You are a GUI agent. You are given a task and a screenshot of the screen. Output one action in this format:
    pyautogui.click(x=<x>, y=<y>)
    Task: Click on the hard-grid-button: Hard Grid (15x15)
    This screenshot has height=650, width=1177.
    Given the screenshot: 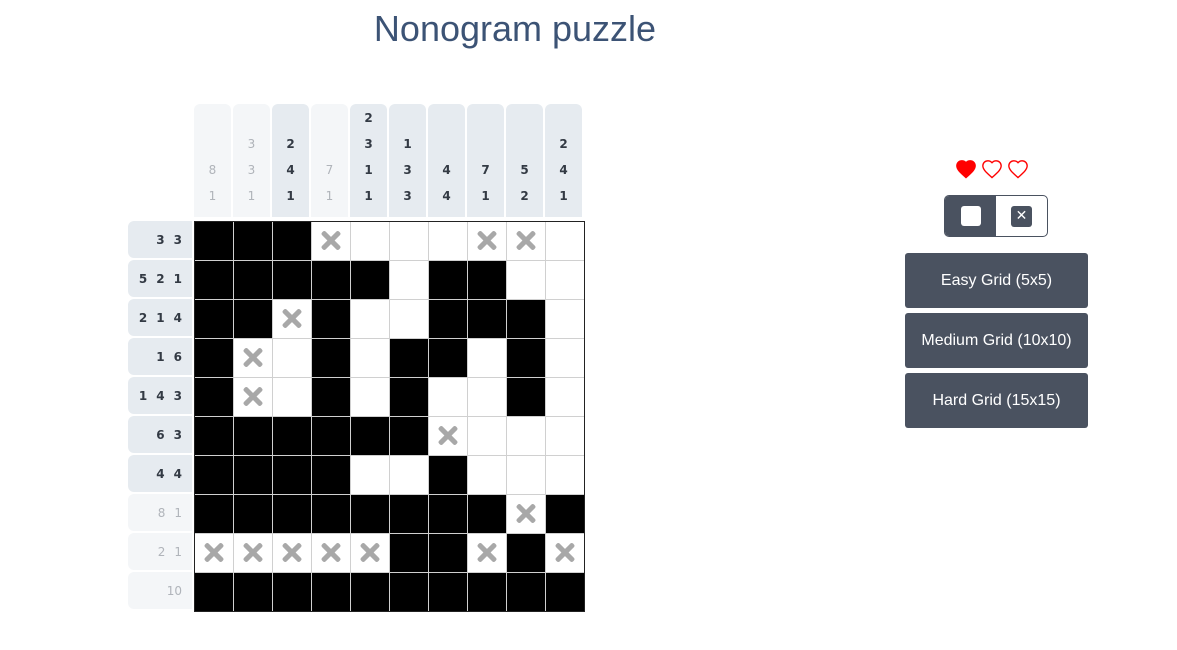 What is the action you would take?
    pyautogui.click(x=996, y=400)
    